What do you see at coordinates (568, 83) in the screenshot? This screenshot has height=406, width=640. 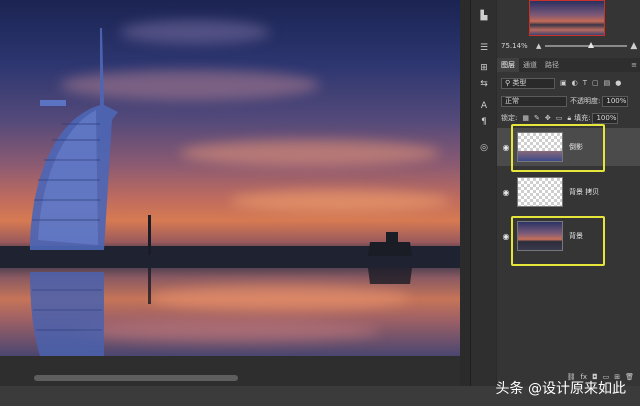 I see `layer-filter-row: ⚲ 类型 ▣ ◐ T ▢ ▤ ●` at bounding box center [568, 83].